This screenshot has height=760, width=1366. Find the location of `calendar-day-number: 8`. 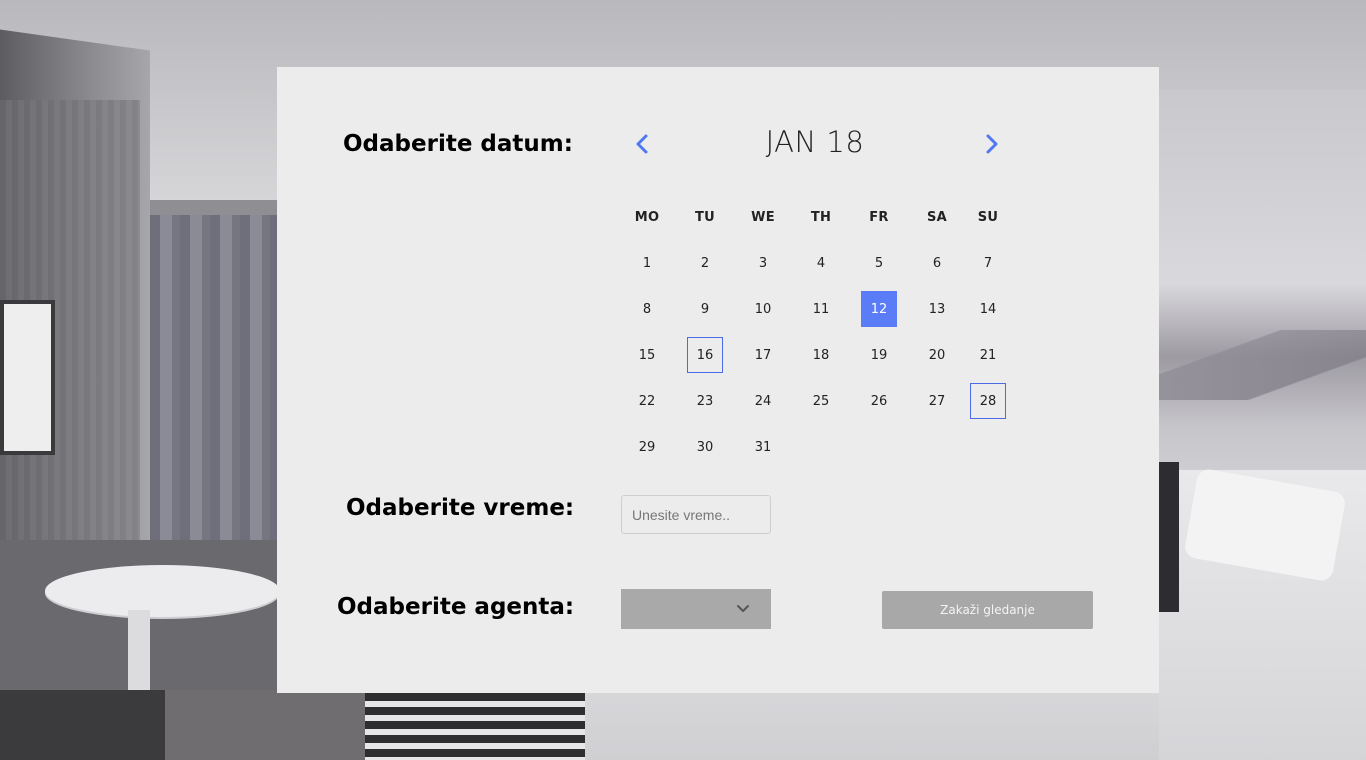

calendar-day-number: 8 is located at coordinates (647, 309).